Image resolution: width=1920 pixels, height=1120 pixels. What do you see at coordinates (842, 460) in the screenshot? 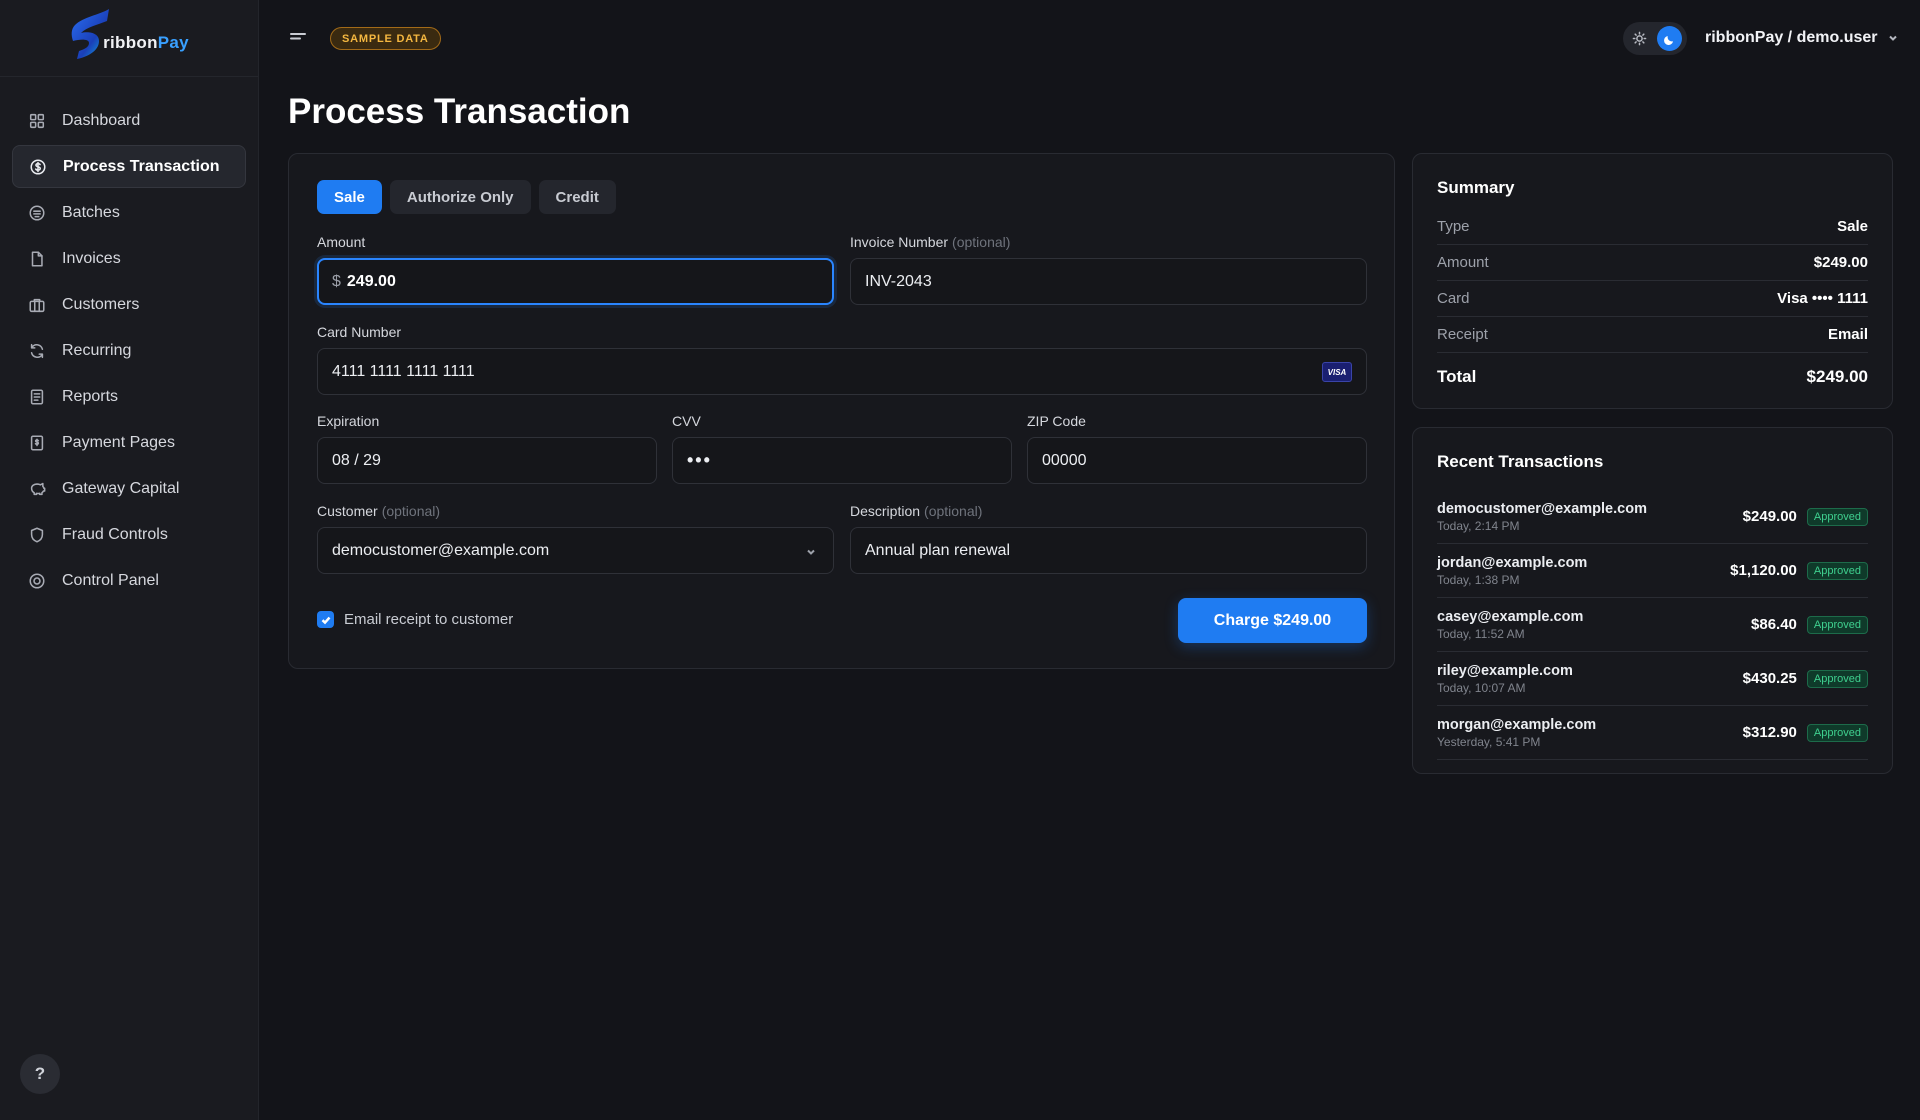
I see `cvv-input: •••` at bounding box center [842, 460].